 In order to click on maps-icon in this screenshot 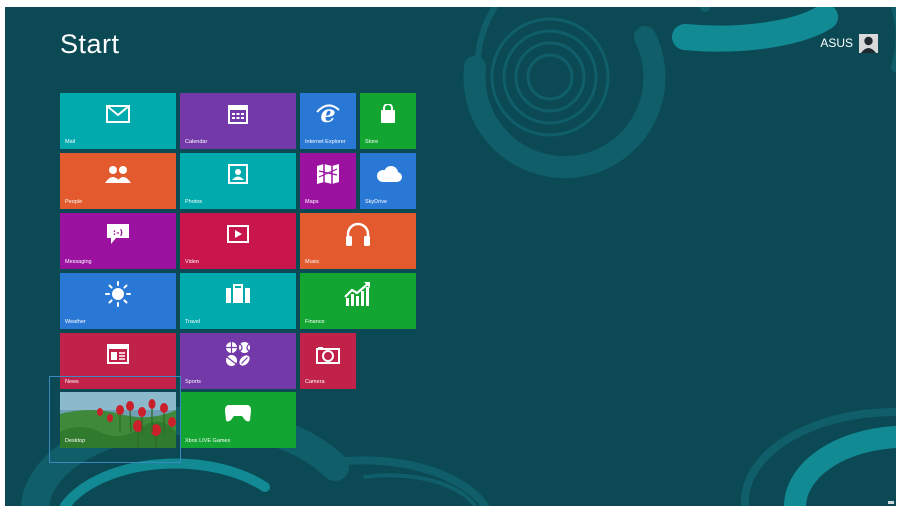, I will do `click(328, 174)`.